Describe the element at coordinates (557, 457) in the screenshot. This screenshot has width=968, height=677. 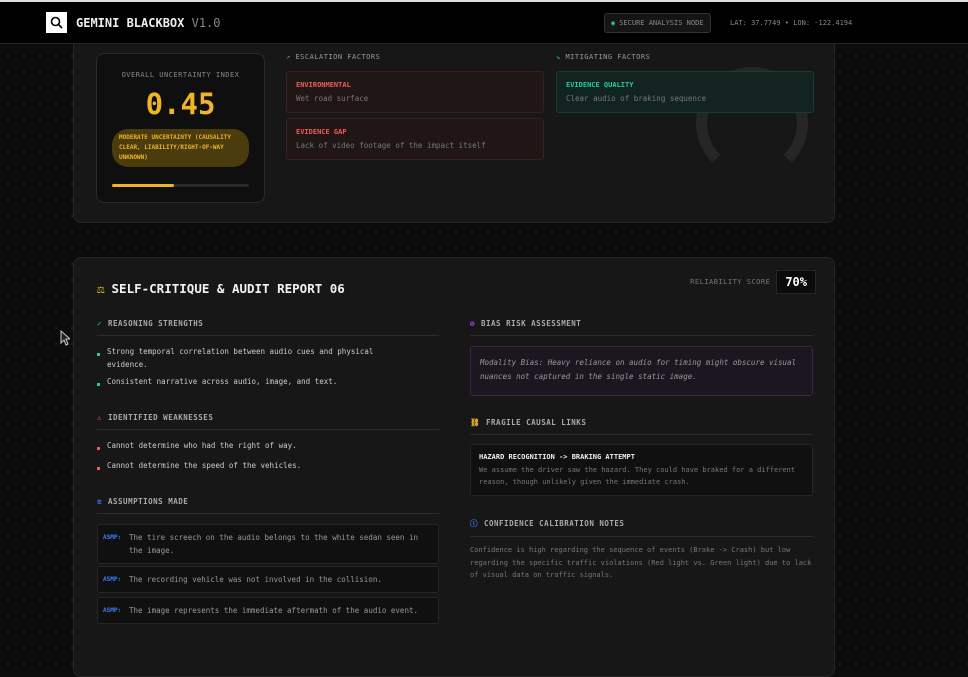
I see `fragile-link-title: HAZARD RECOGNITION -> BRAKING ATTEMPT` at that location.